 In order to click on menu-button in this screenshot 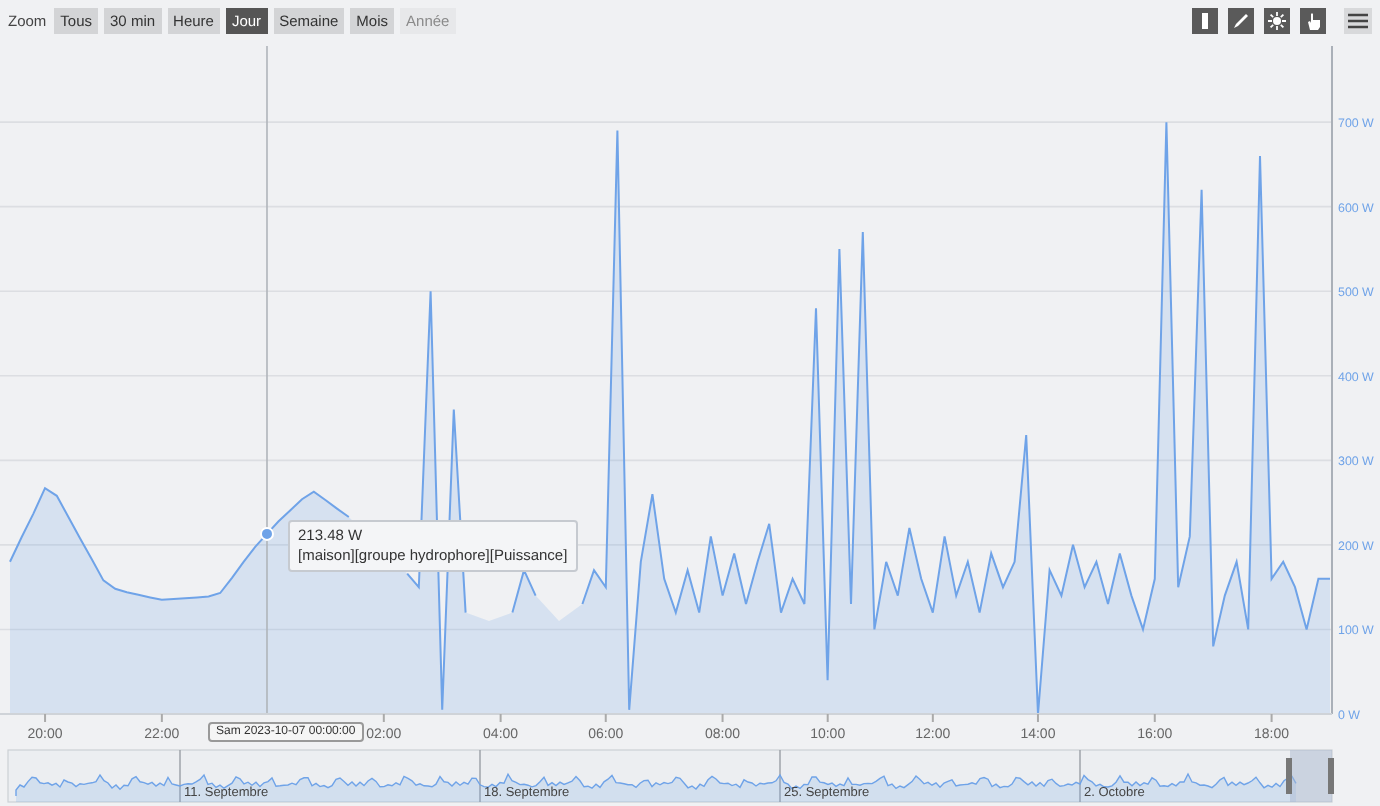, I will do `click(1358, 20)`.